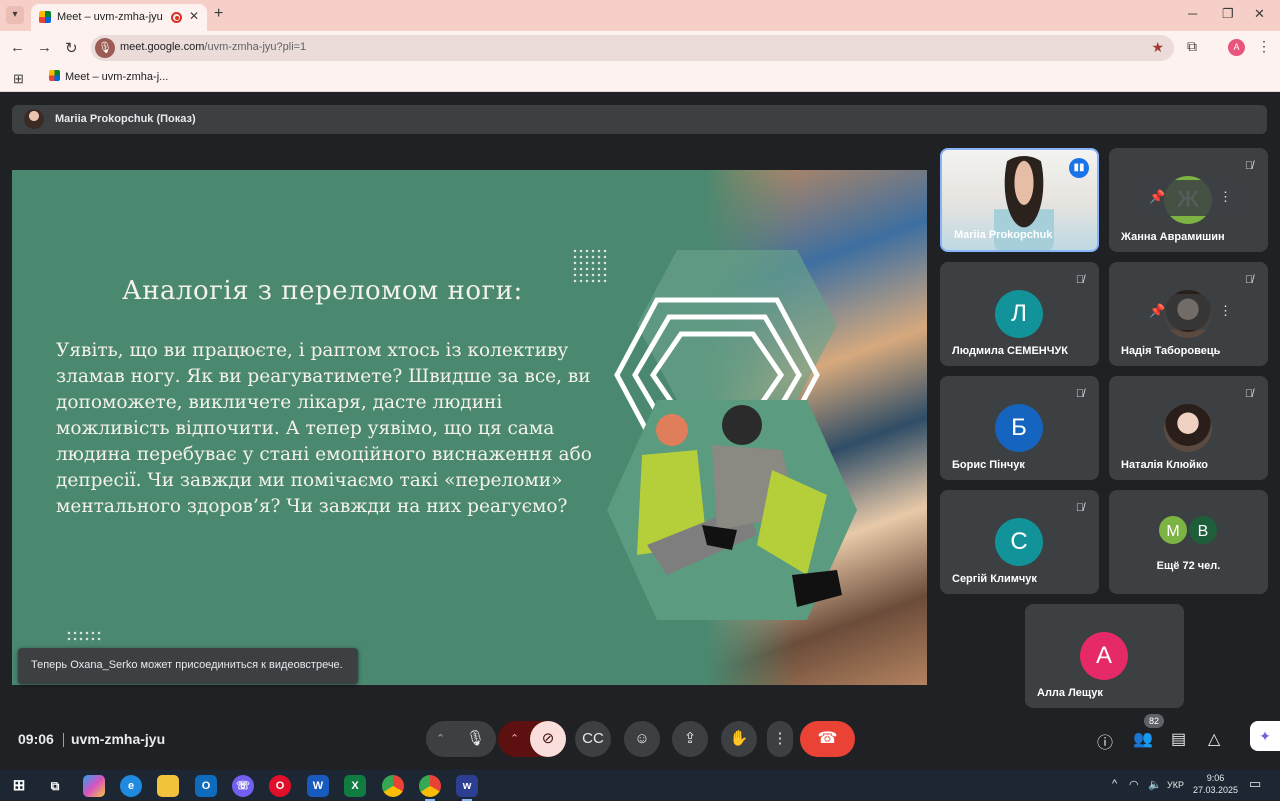 The image size is (1280, 801). What do you see at coordinates (1105, 741) in the screenshot?
I see `info-icon: ⓘ` at bounding box center [1105, 741].